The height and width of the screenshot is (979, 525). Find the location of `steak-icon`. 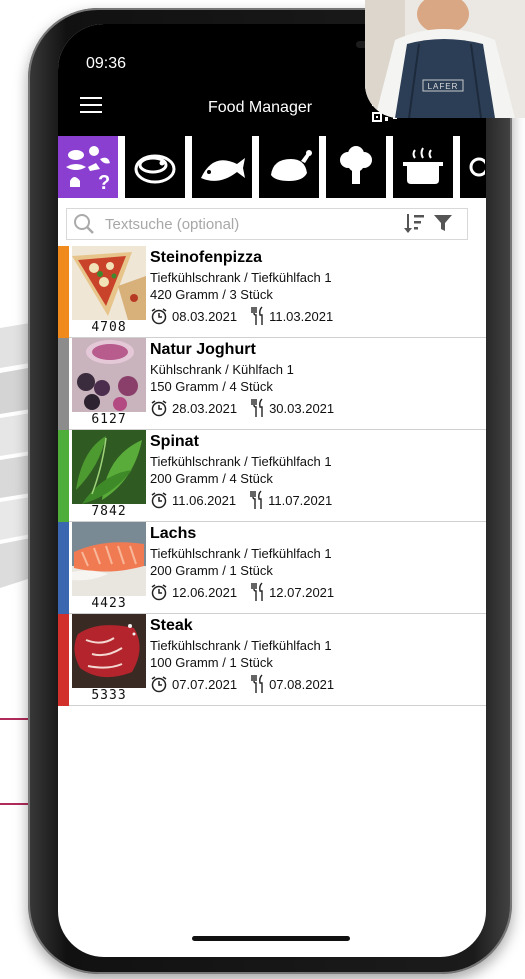

steak-icon is located at coordinates (155, 169).